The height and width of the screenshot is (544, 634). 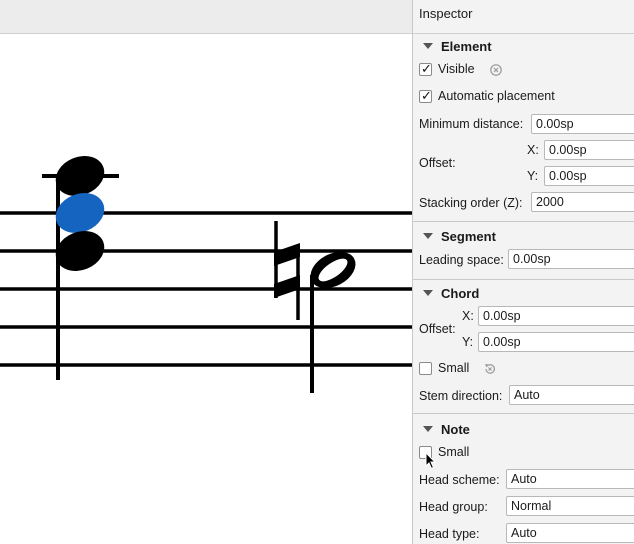 What do you see at coordinates (461, 396) in the screenshot?
I see `stem-direction-label: Stem direction:` at bounding box center [461, 396].